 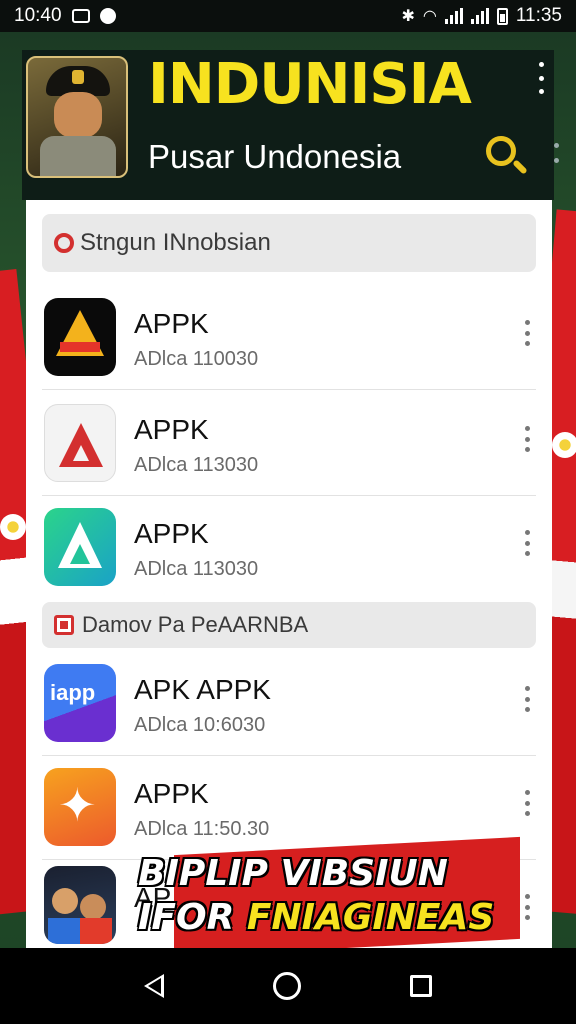 I want to click on bluetooth-icon: ✱, so click(x=408, y=16).